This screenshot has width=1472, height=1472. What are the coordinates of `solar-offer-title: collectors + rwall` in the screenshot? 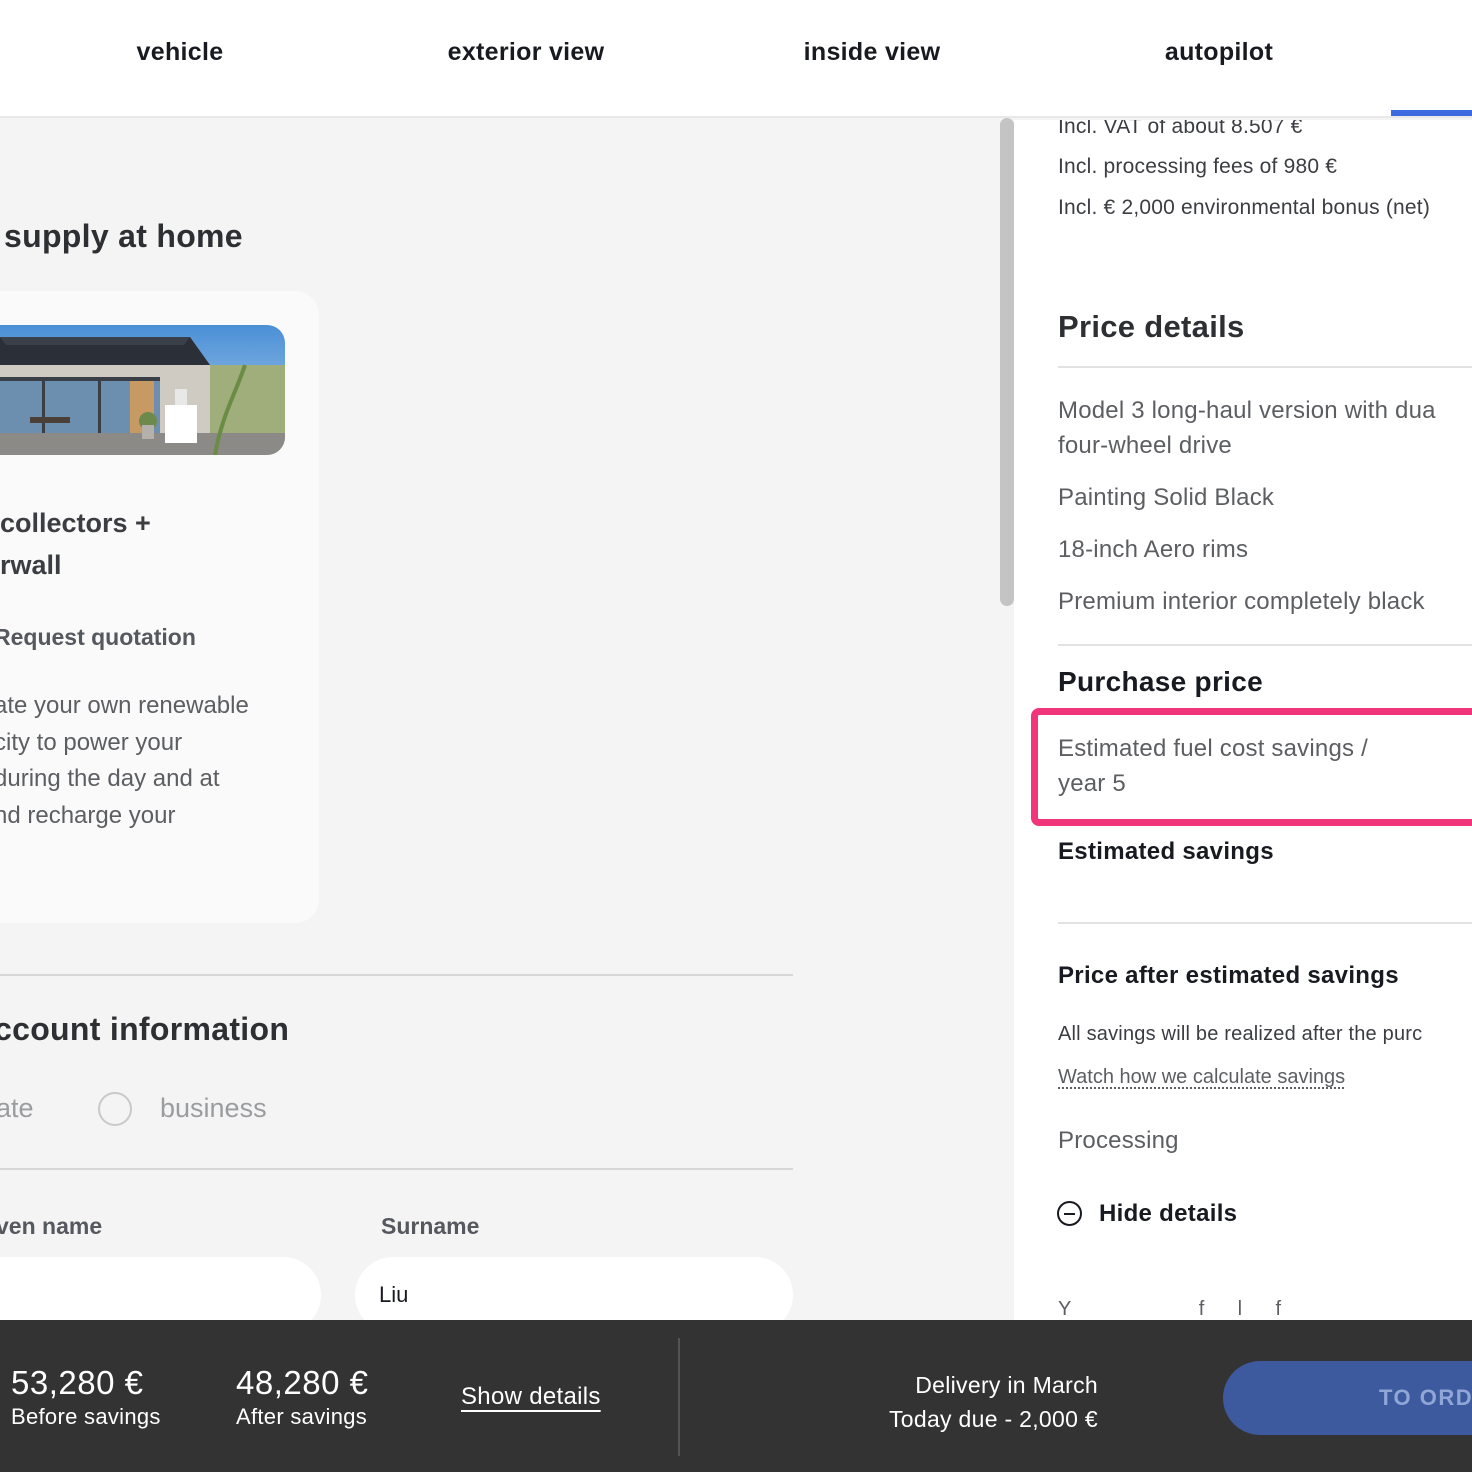 It's located at (75, 544).